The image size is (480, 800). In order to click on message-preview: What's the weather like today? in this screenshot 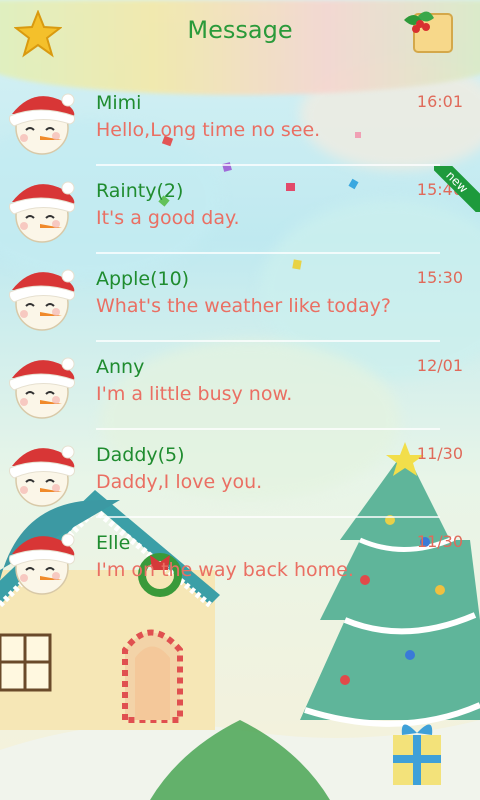, I will do `click(243, 306)`.